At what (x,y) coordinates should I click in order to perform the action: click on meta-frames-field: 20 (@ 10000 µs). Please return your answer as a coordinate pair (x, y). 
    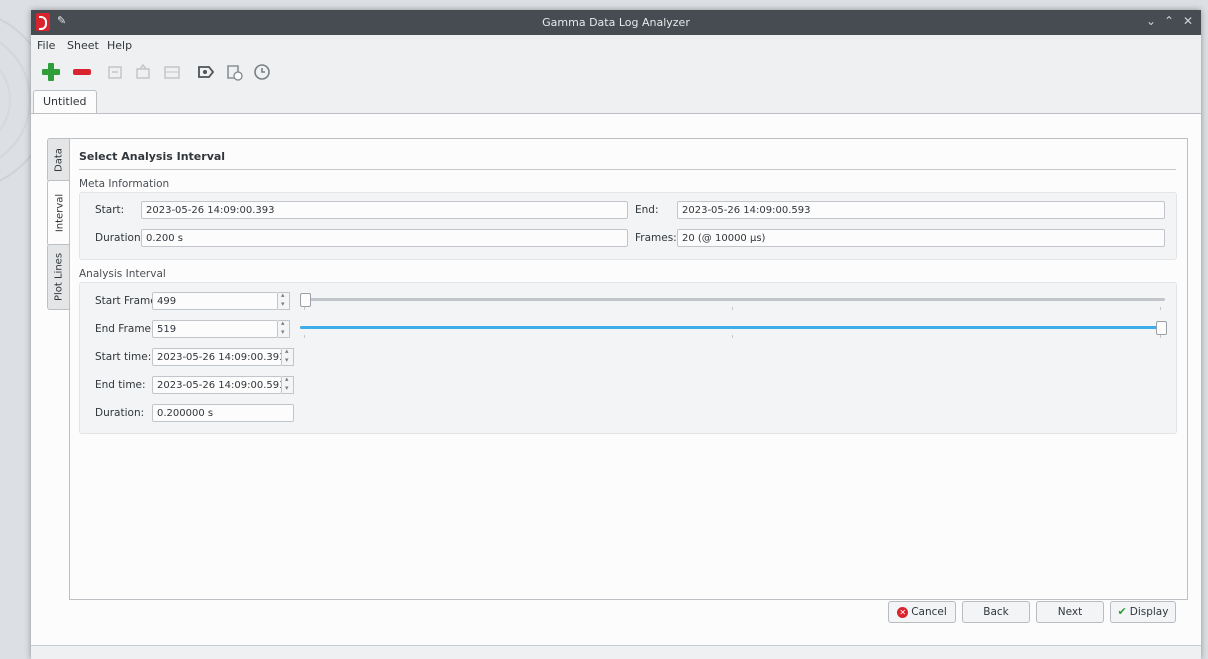
    Looking at the image, I should click on (921, 238).